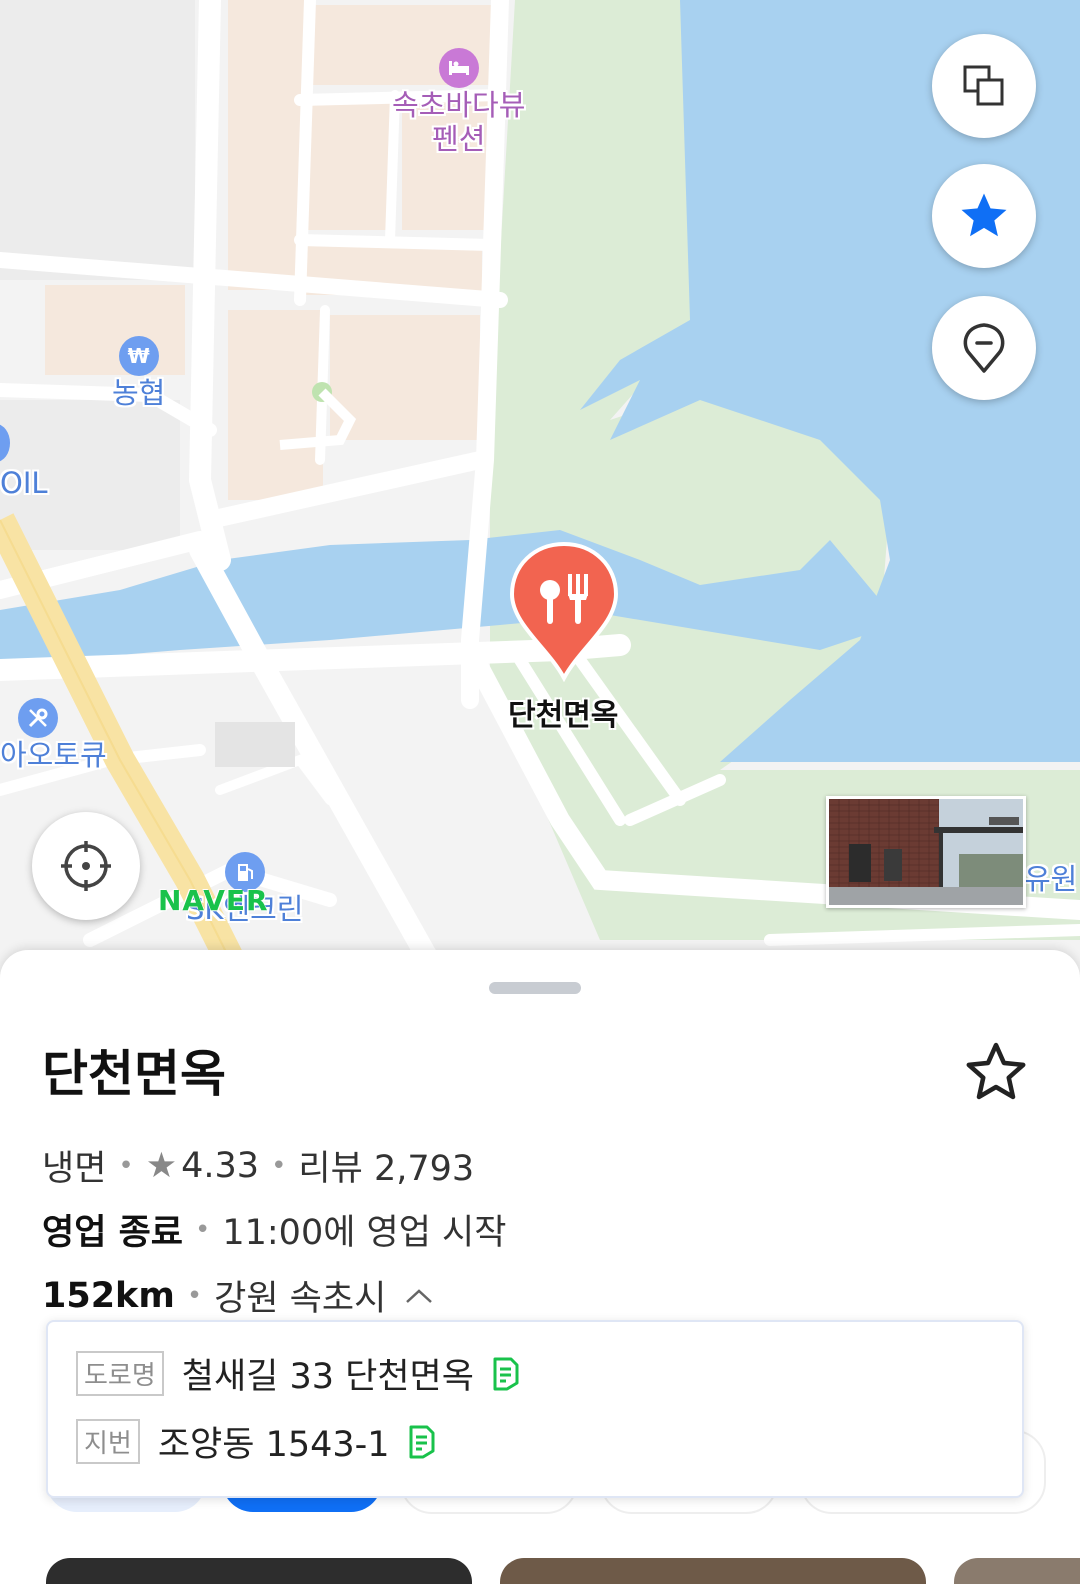 The image size is (1080, 1584). I want to click on poi-auto-label: 아오토큐, so click(53, 755).